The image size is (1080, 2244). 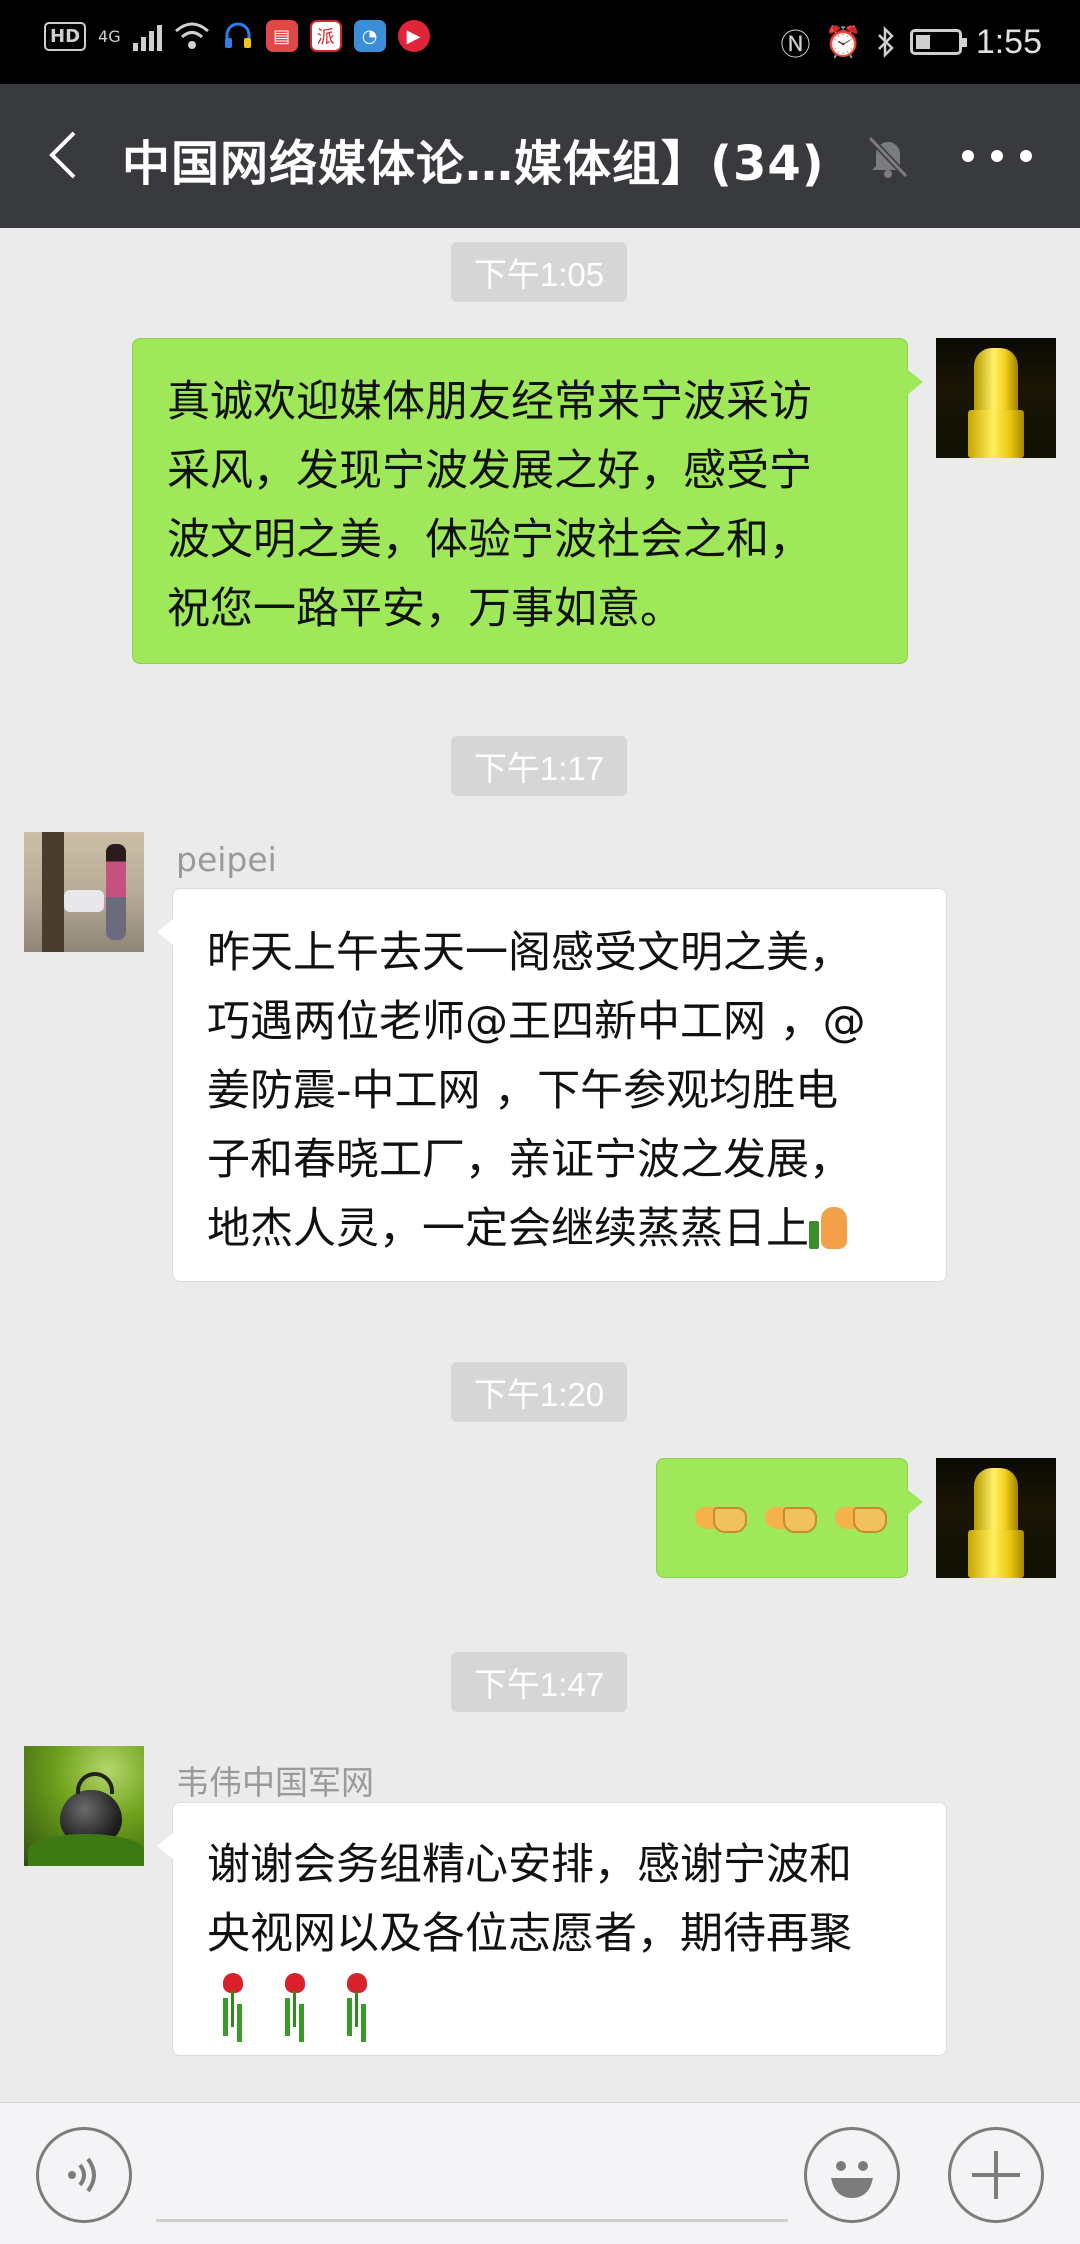 I want to click on status-left: HD 4G ▤ 派 ◔ ▶, so click(x=237, y=36).